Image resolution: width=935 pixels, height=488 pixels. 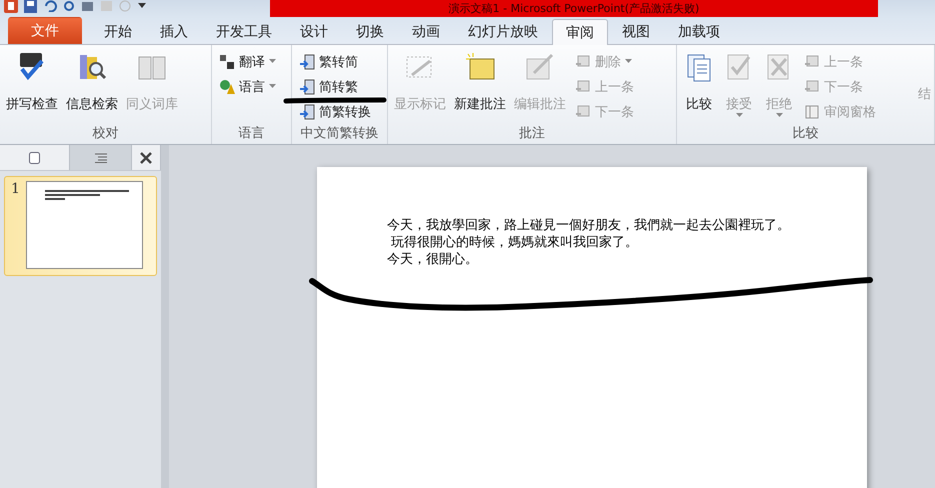 What do you see at coordinates (244, 31) in the screenshot?
I see `ribbon-tab: 开发工具` at bounding box center [244, 31].